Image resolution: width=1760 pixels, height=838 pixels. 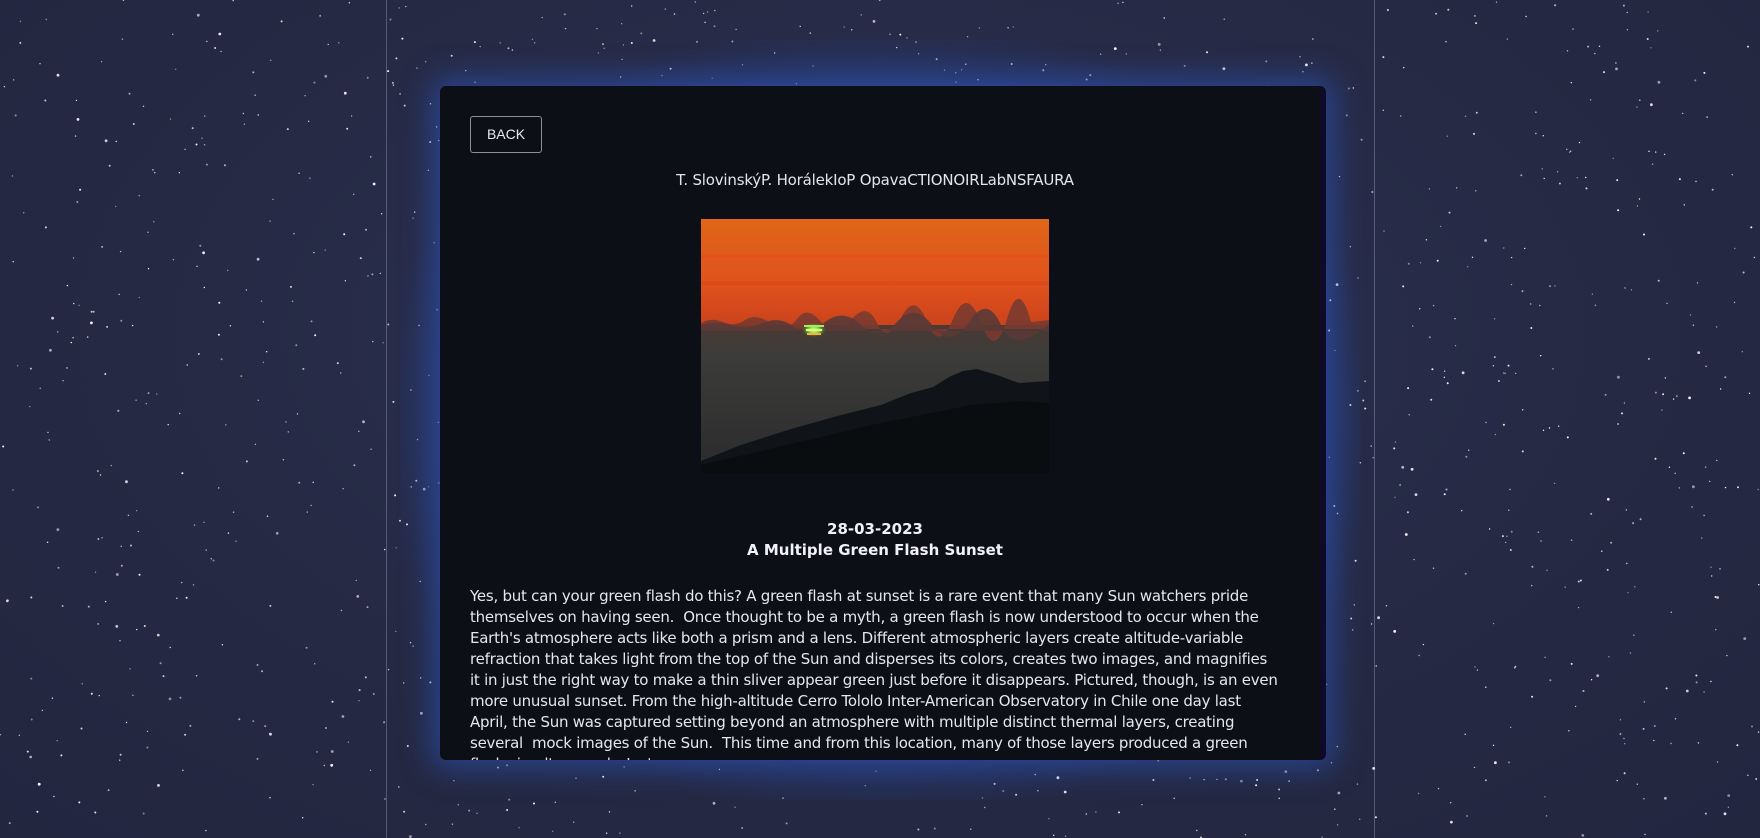 I want to click on apod-title: A Multiple Green Flash Sunset, so click(x=875, y=550).